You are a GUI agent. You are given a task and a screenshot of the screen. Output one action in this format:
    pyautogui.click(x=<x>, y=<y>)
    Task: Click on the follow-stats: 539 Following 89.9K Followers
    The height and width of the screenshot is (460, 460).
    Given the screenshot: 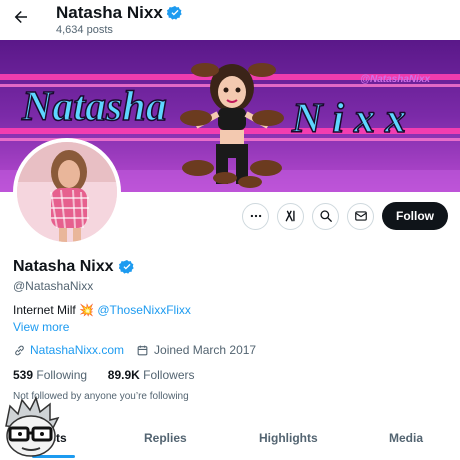 What is the action you would take?
    pyautogui.click(x=104, y=375)
    